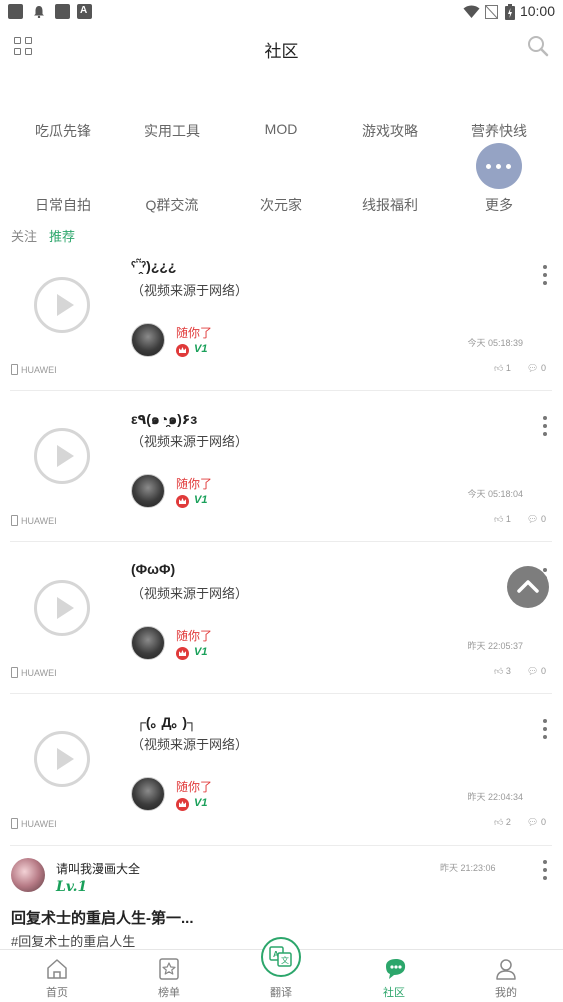 The height and width of the screenshot is (1002, 563). What do you see at coordinates (502, 671) in the screenshot?
I see `like-button: 👍︎ 3` at bounding box center [502, 671].